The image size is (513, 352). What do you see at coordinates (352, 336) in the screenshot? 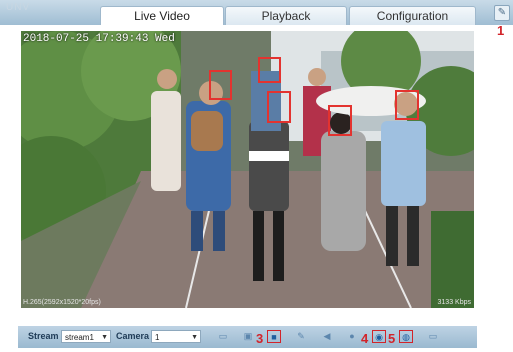
I see `microphone-icon: ●` at bounding box center [352, 336].